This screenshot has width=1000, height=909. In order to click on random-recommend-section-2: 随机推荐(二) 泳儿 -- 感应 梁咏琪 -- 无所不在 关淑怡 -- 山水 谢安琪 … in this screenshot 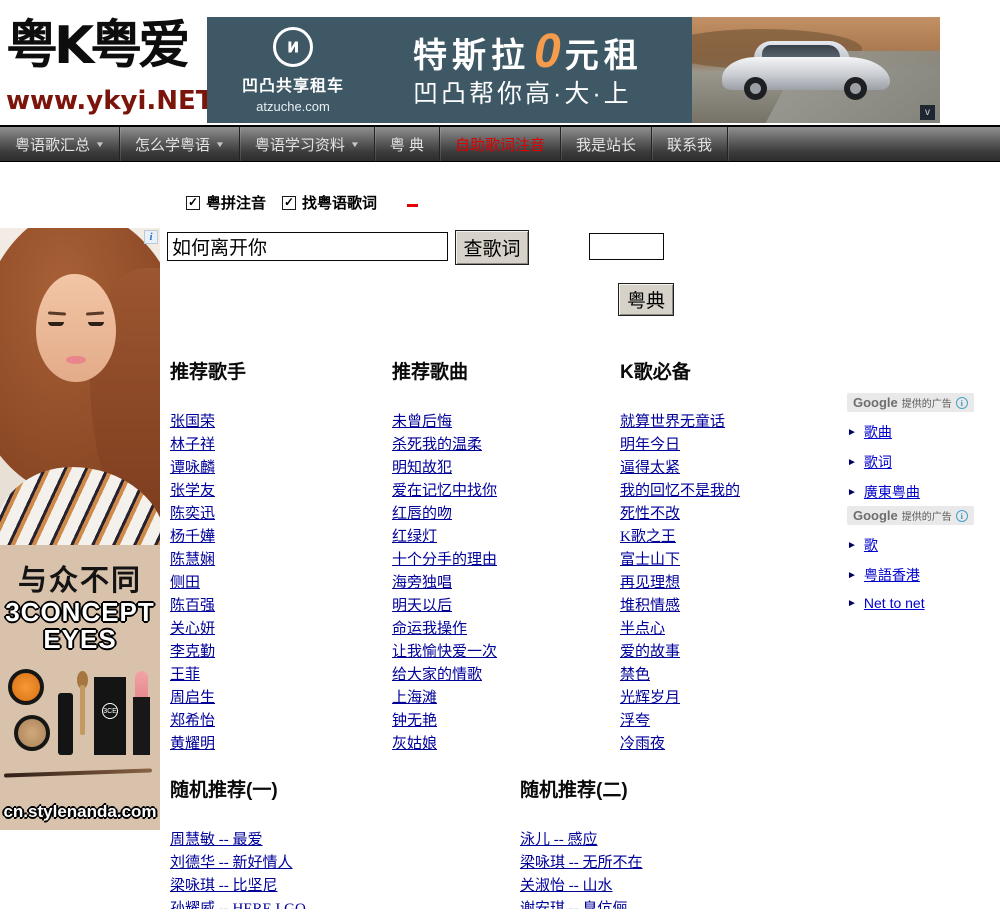, I will do `click(685, 842)`.